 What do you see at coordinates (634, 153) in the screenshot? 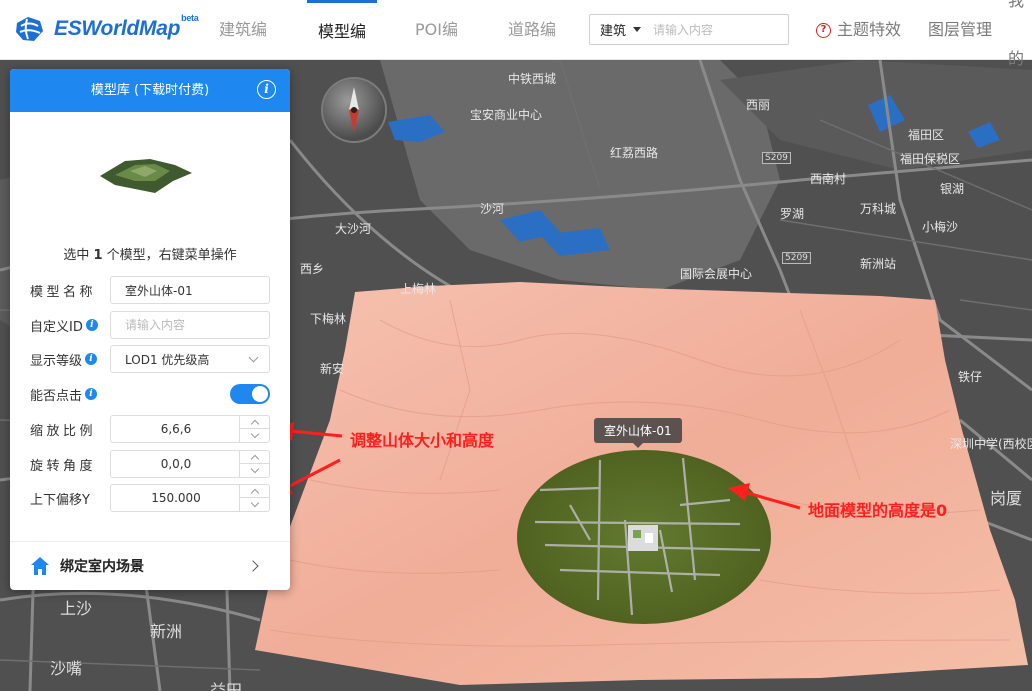
I see `map-label: 红荔西路` at bounding box center [634, 153].